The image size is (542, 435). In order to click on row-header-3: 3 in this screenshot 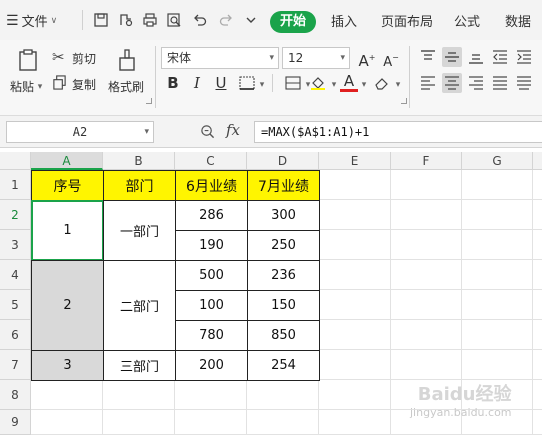, I will do `click(15, 245)`.